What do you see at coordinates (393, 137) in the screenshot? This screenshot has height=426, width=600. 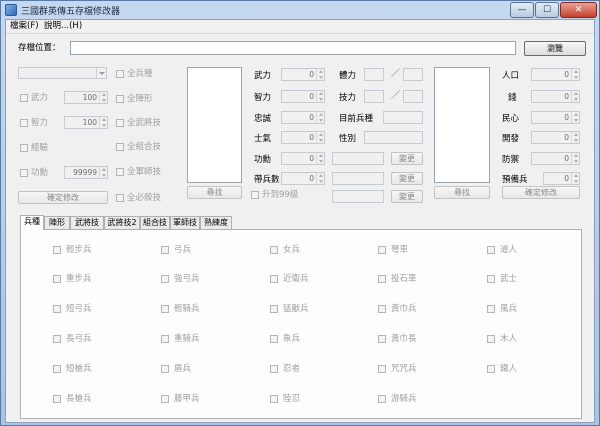 I see `gender-field` at bounding box center [393, 137].